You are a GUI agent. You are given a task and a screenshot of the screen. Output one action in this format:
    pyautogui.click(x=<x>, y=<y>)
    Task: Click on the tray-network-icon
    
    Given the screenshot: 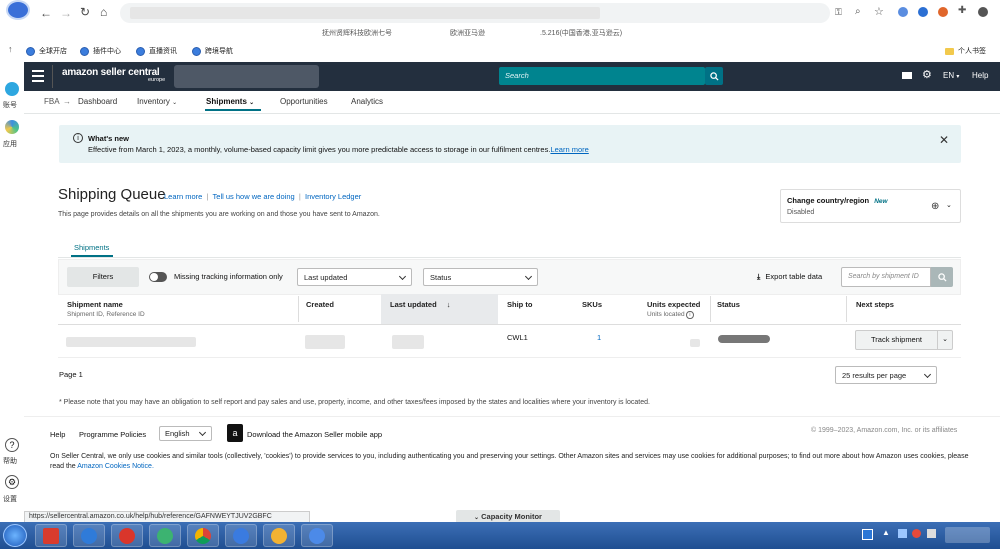 What is the action you would take?
    pyautogui.click(x=931, y=533)
    